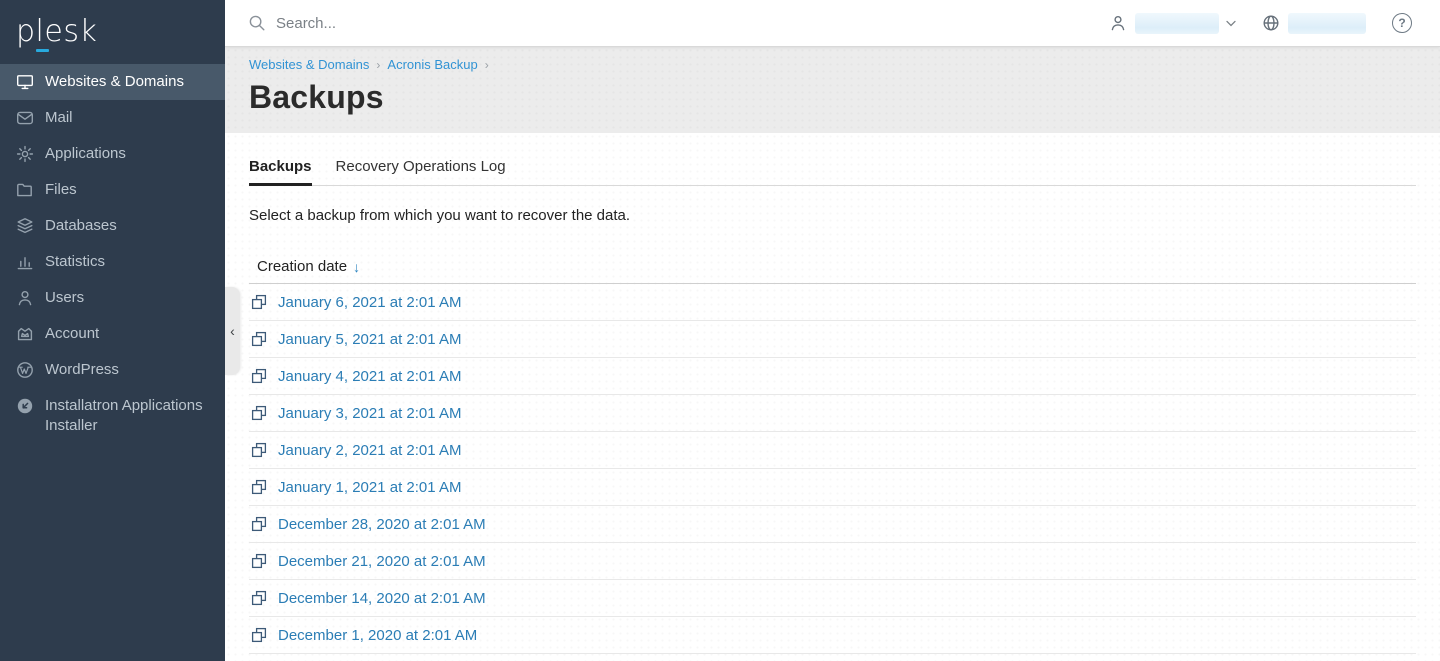 This screenshot has height=661, width=1440. I want to click on backup-row: January 6, 2021 at 2:01 AM, so click(832, 302).